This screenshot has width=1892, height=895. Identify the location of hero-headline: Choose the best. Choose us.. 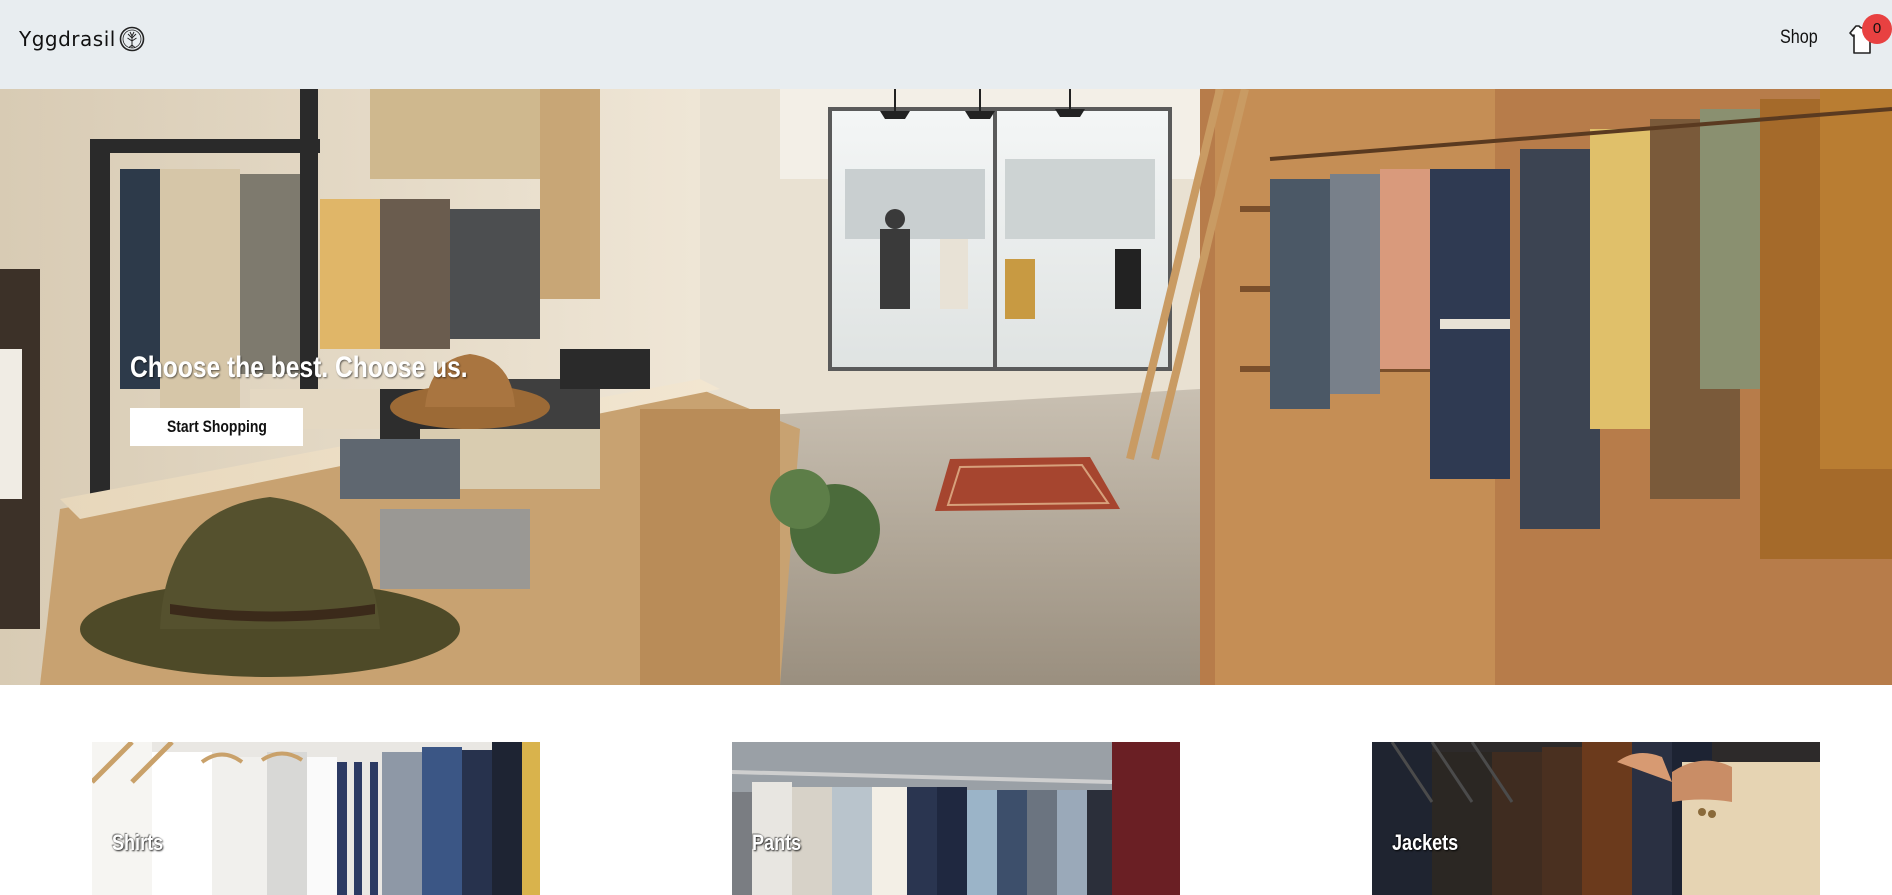
(299, 367).